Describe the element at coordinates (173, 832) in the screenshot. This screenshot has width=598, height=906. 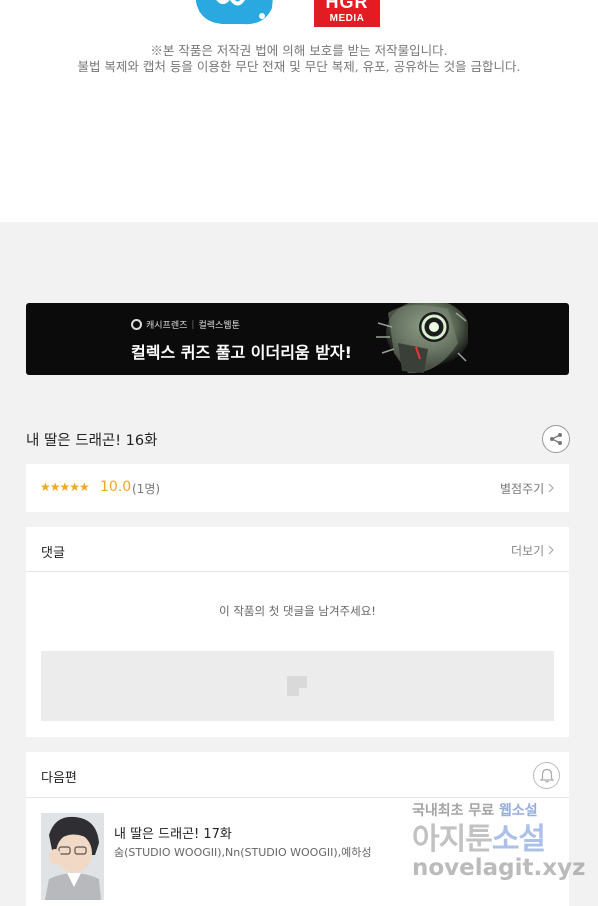
I see `next-episode-title: 내 딸은 드래곤! 17화` at that location.